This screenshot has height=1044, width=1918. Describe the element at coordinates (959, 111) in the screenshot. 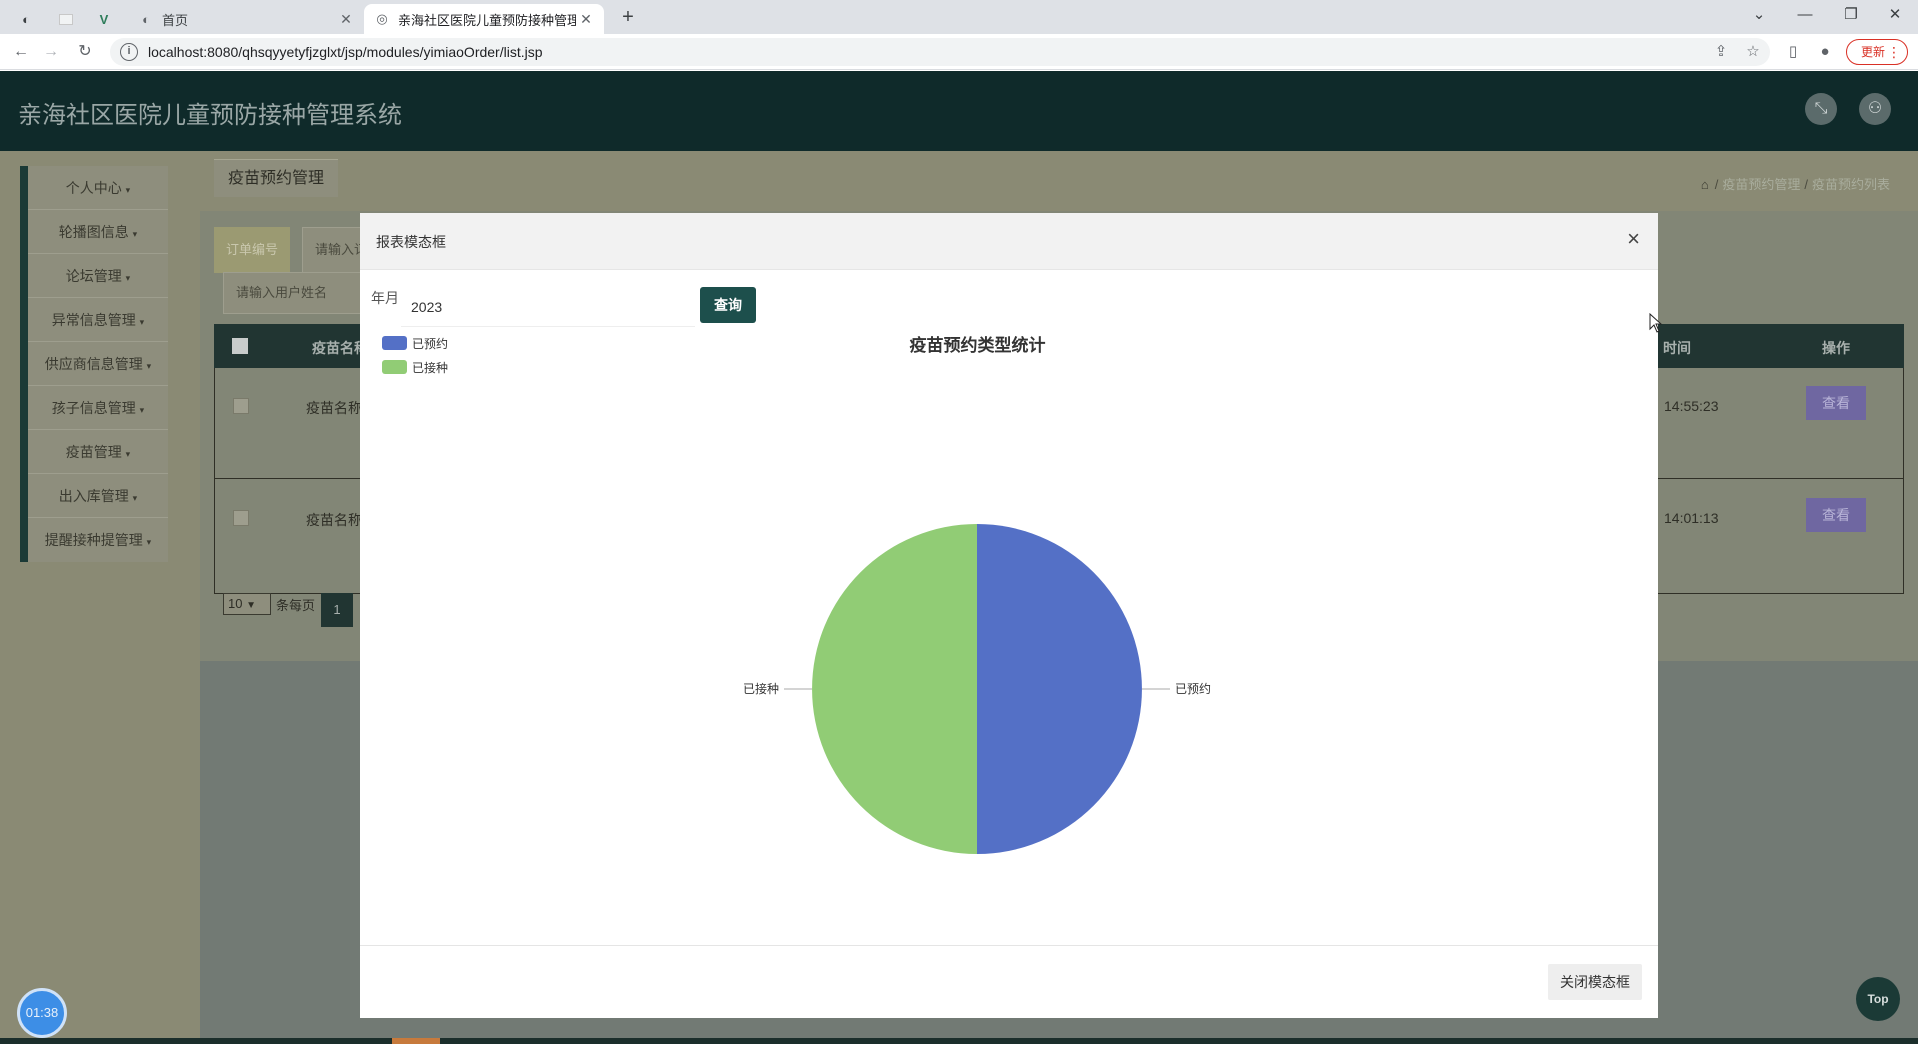

I see `app-header: 亲海社区医院儿童预防接种管理系统 ⤡ ⚇` at that location.